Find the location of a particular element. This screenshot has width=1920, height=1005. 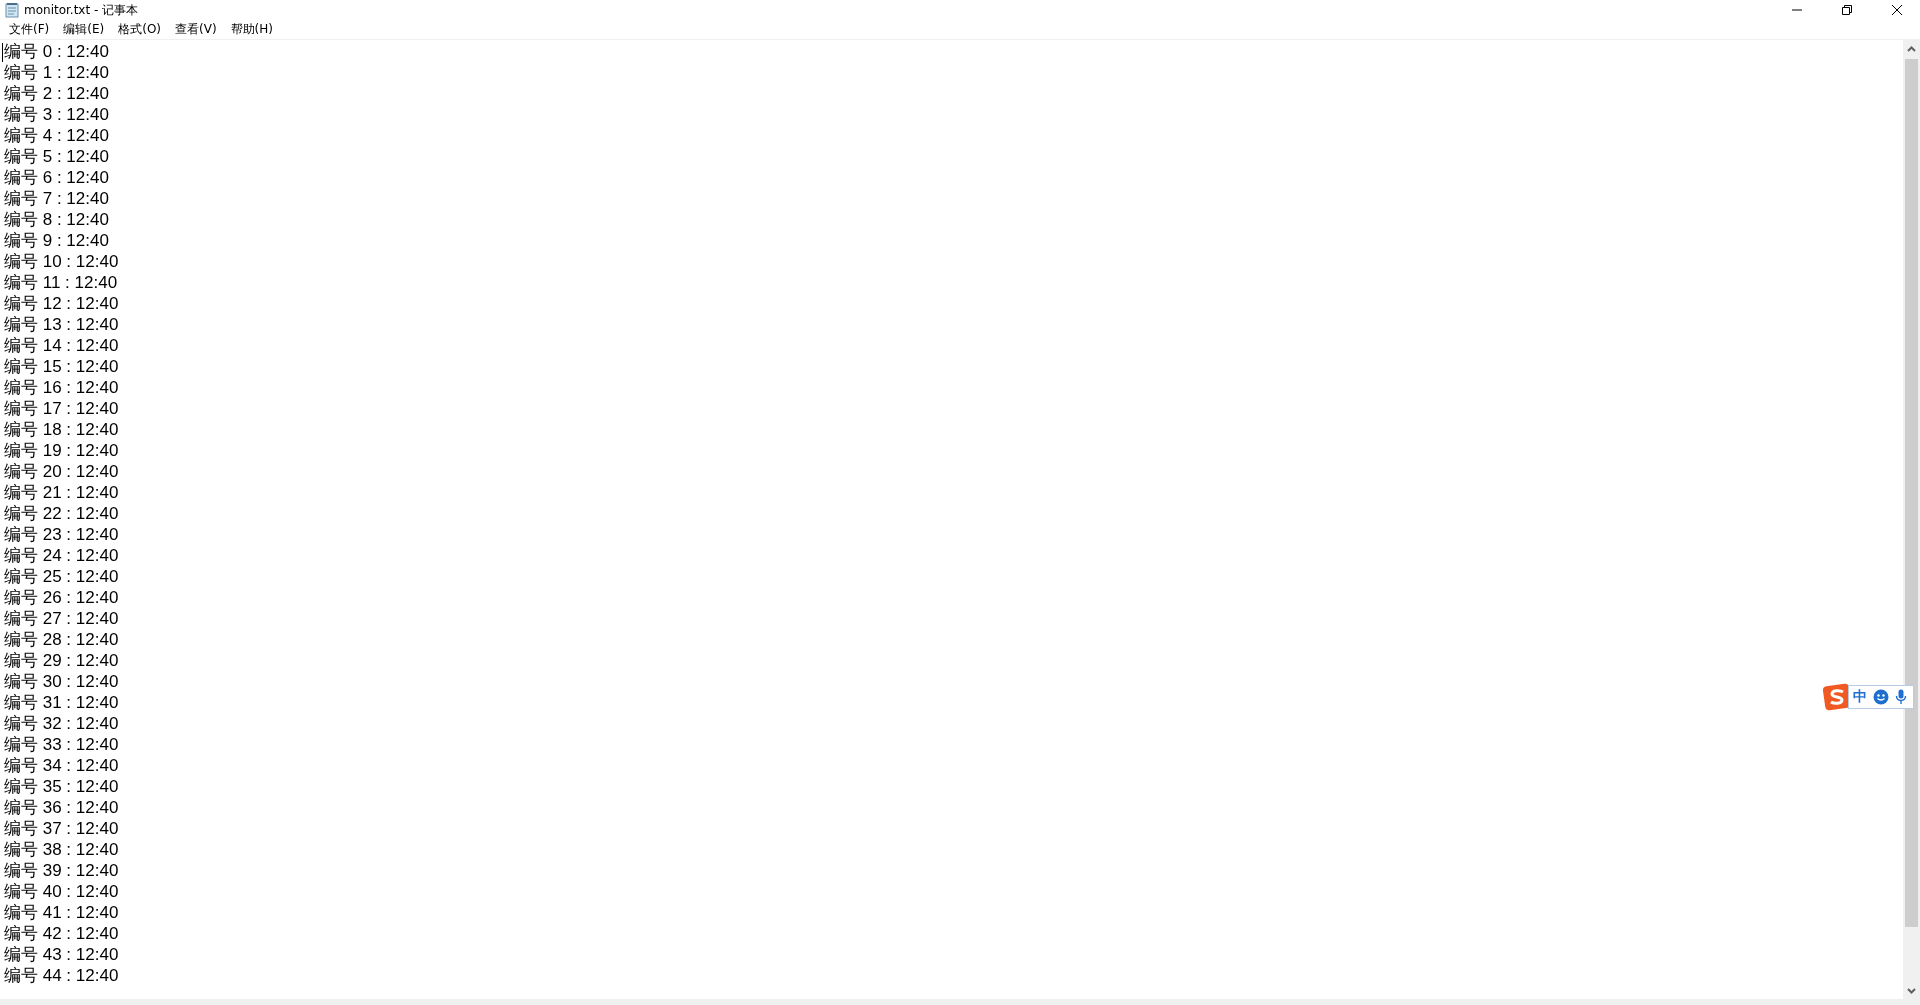

text-cursor is located at coordinates (2, 52).